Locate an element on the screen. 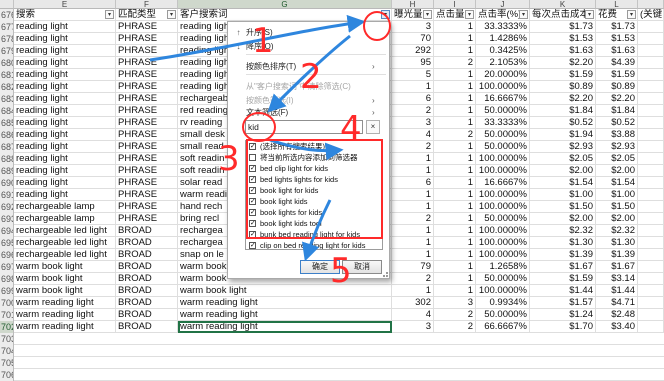 The width and height of the screenshot is (664, 381). header-cell-spend: 花费 ▾ is located at coordinates (617, 15).